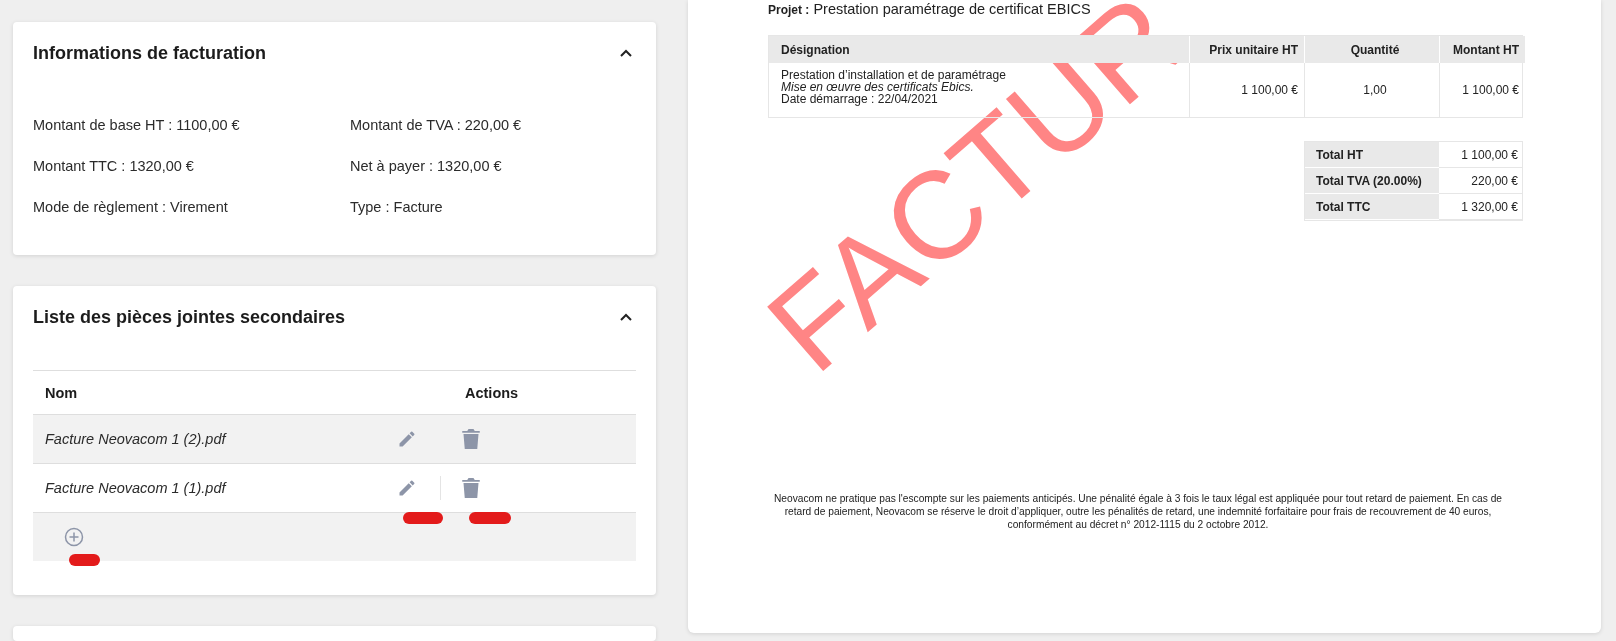  Describe the element at coordinates (1375, 90) in the screenshot. I see `quantity: 1,00` at that location.